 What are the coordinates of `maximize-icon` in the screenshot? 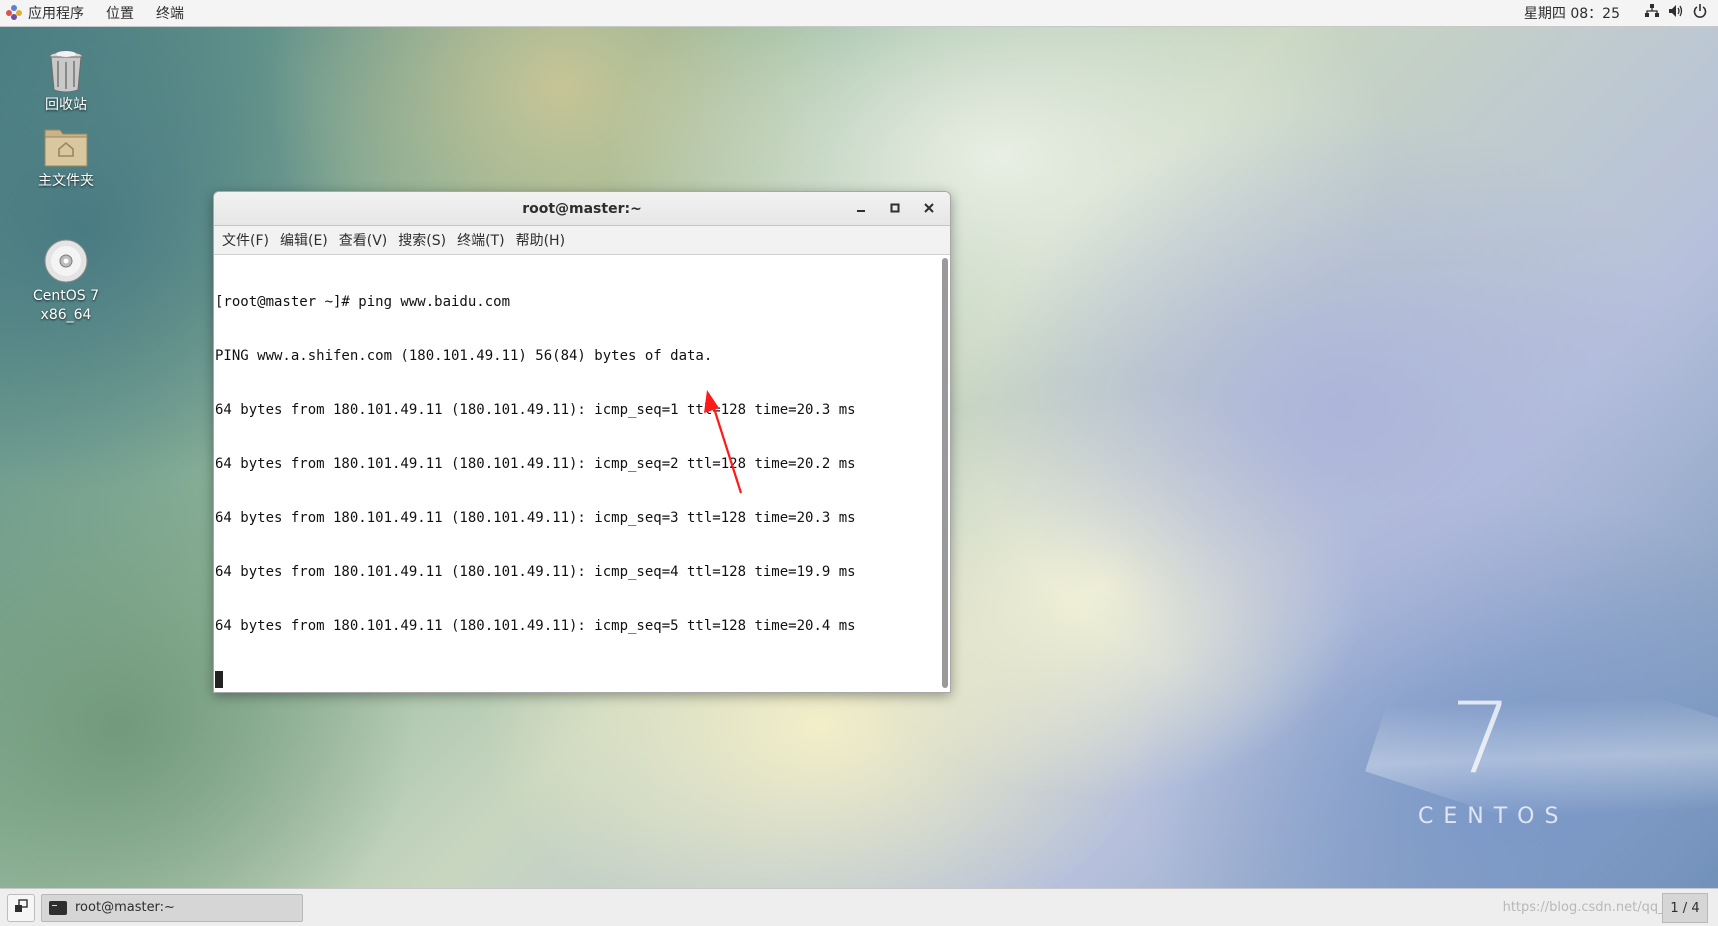 It's located at (895, 209).